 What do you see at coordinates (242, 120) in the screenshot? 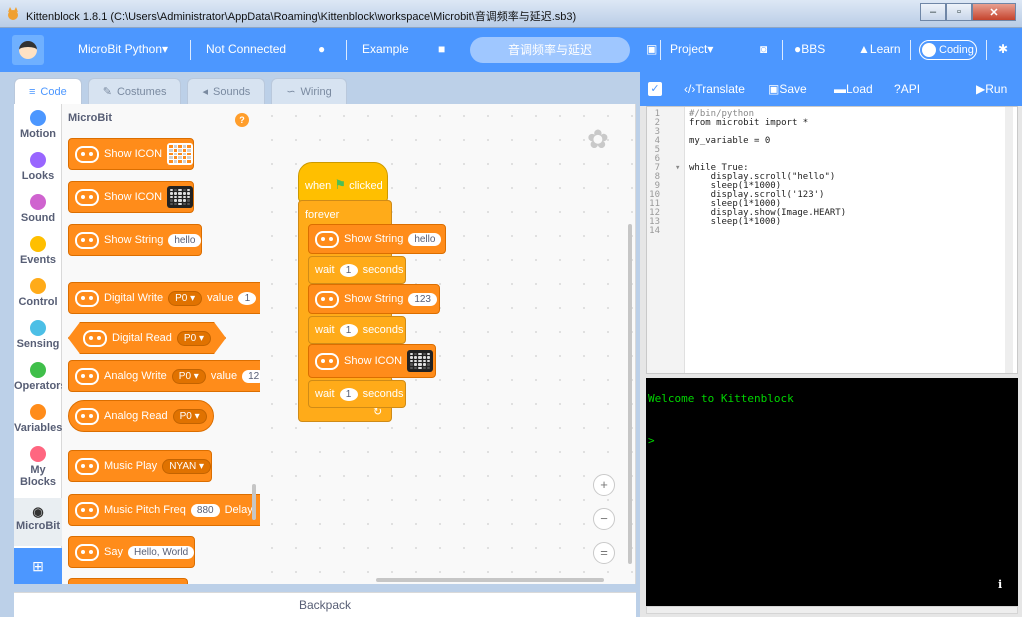
I see `help-icon: ?` at bounding box center [242, 120].